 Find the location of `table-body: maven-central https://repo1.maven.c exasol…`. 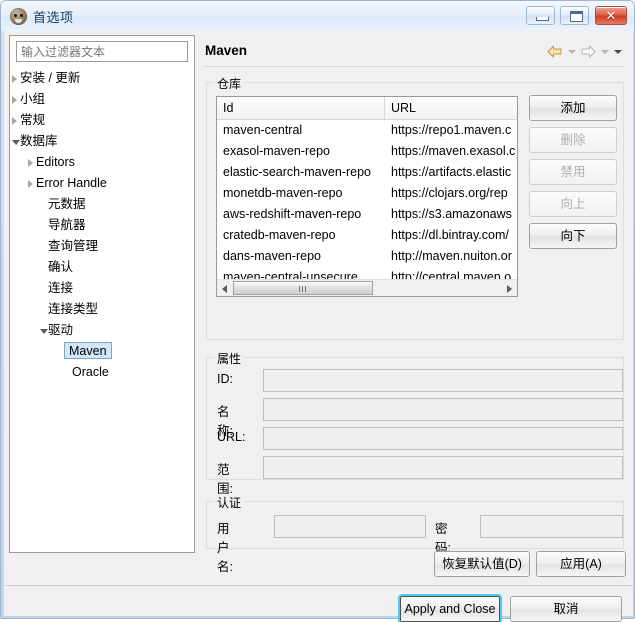

table-body: maven-central https://repo1.maven.c exasol… is located at coordinates (367, 204).